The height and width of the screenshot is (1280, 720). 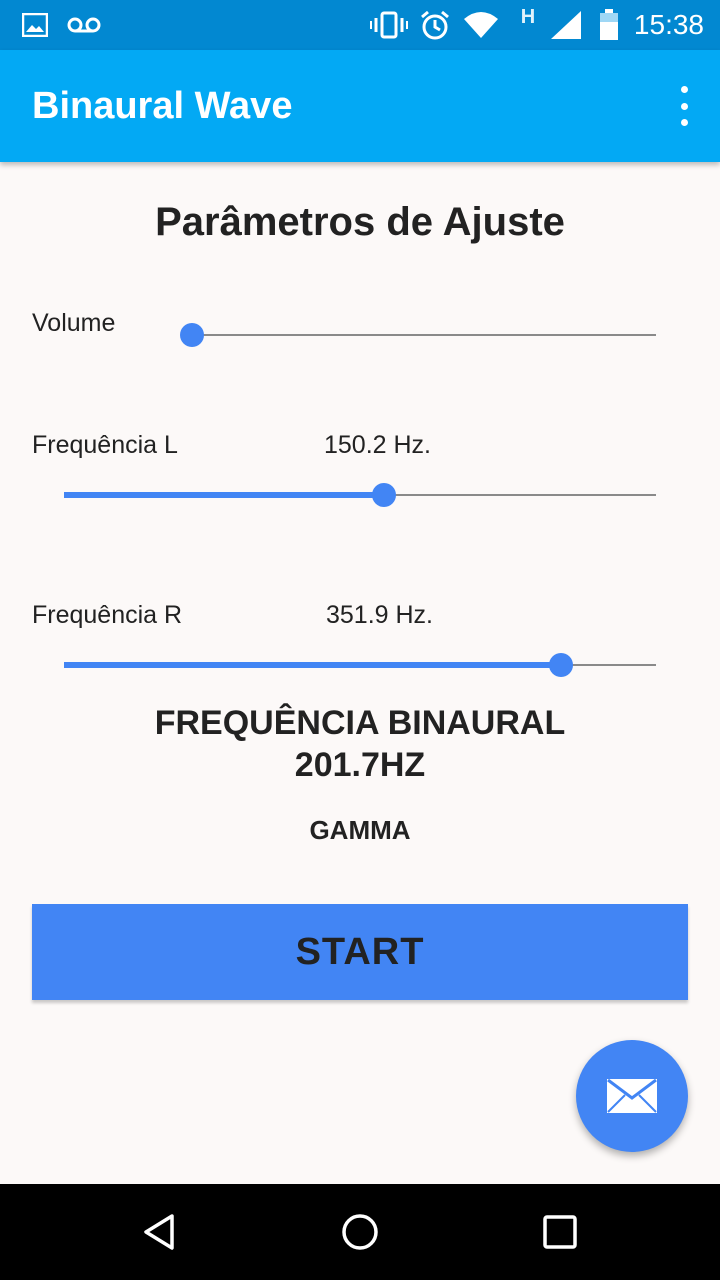 What do you see at coordinates (360, 952) in the screenshot?
I see `start-button: START` at bounding box center [360, 952].